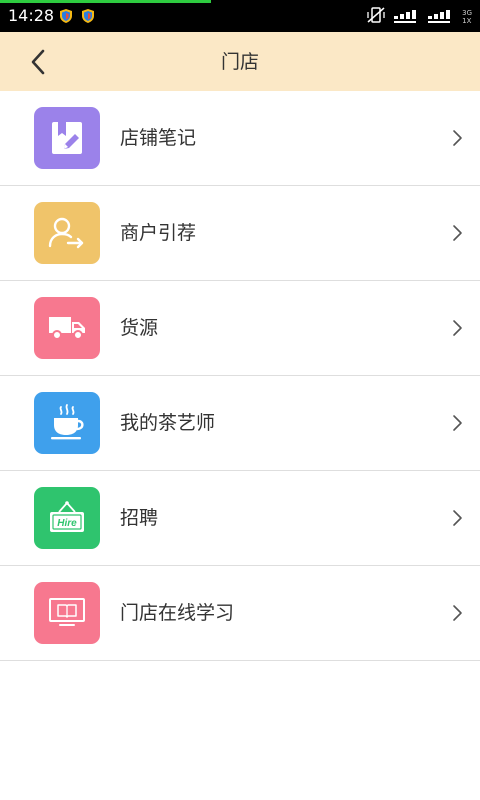 The width and height of the screenshot is (480, 800). I want to click on app-header: 门店, so click(240, 61).